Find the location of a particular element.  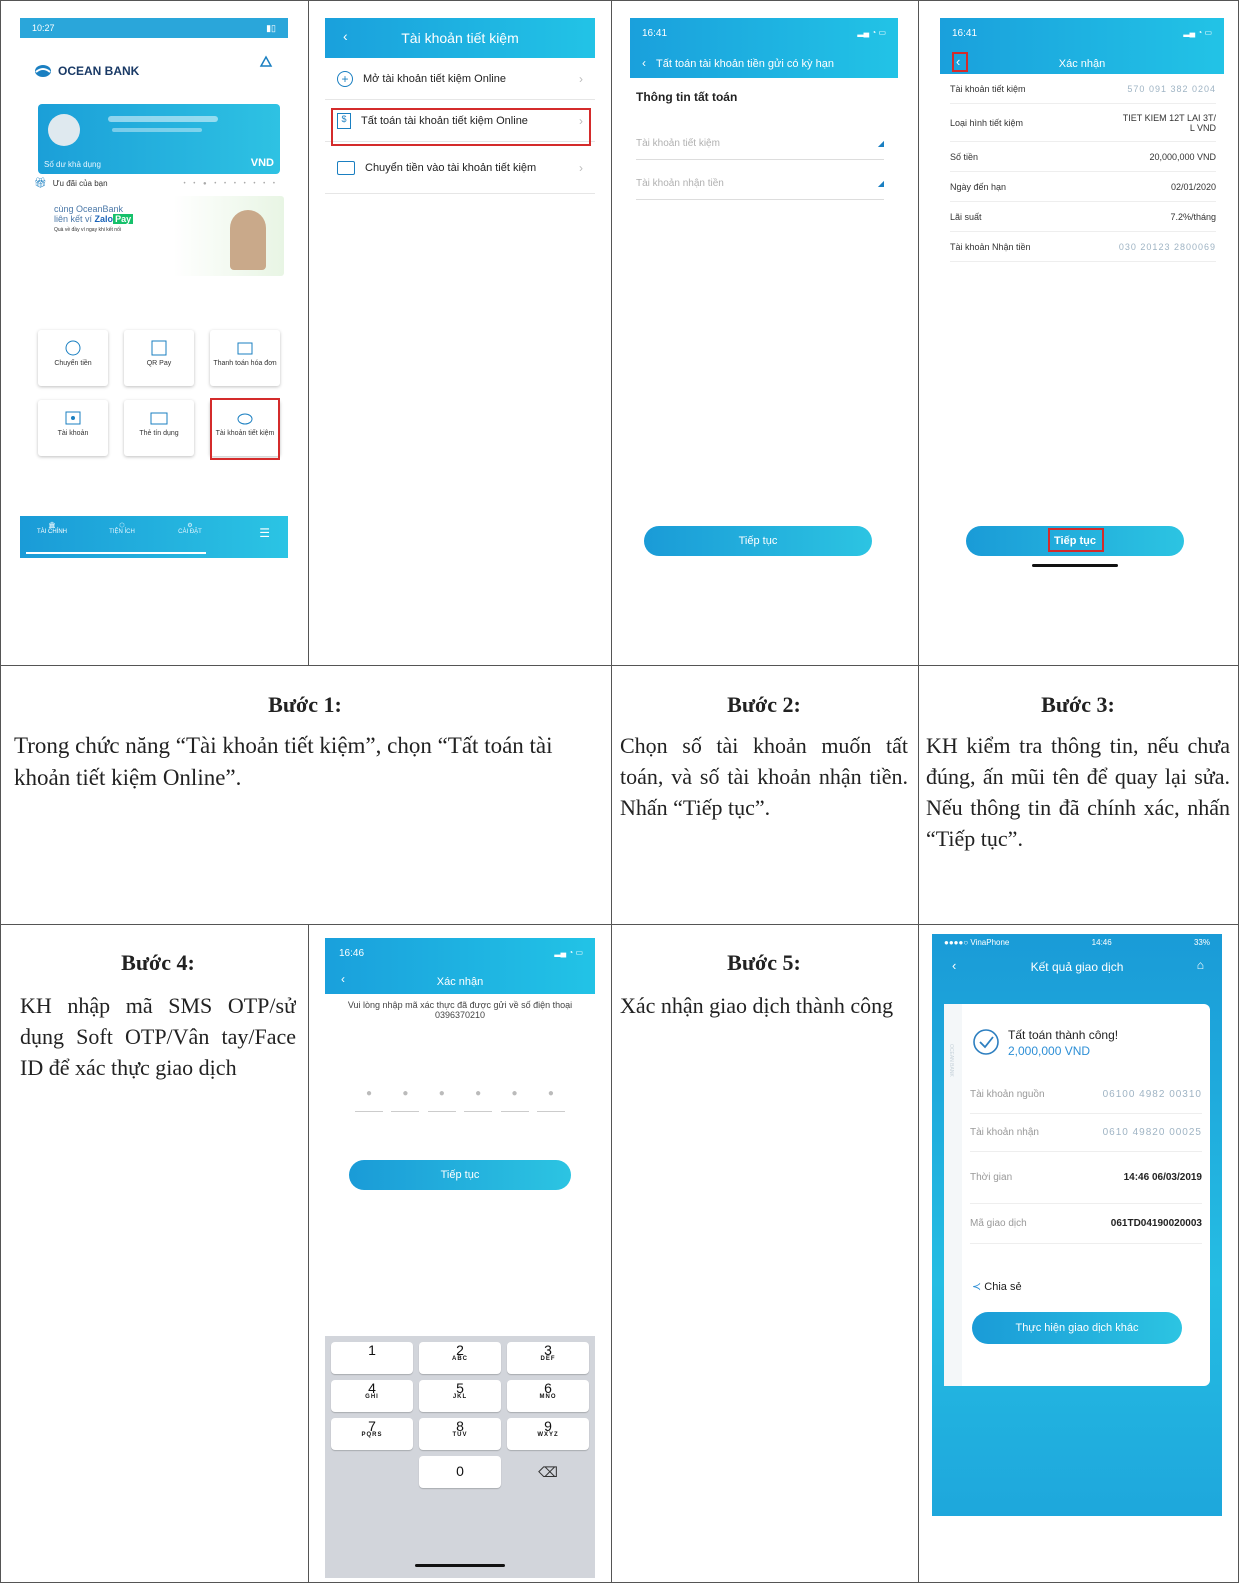

carousel-dots: • • ● • • • • • • • is located at coordinates (230, 184).